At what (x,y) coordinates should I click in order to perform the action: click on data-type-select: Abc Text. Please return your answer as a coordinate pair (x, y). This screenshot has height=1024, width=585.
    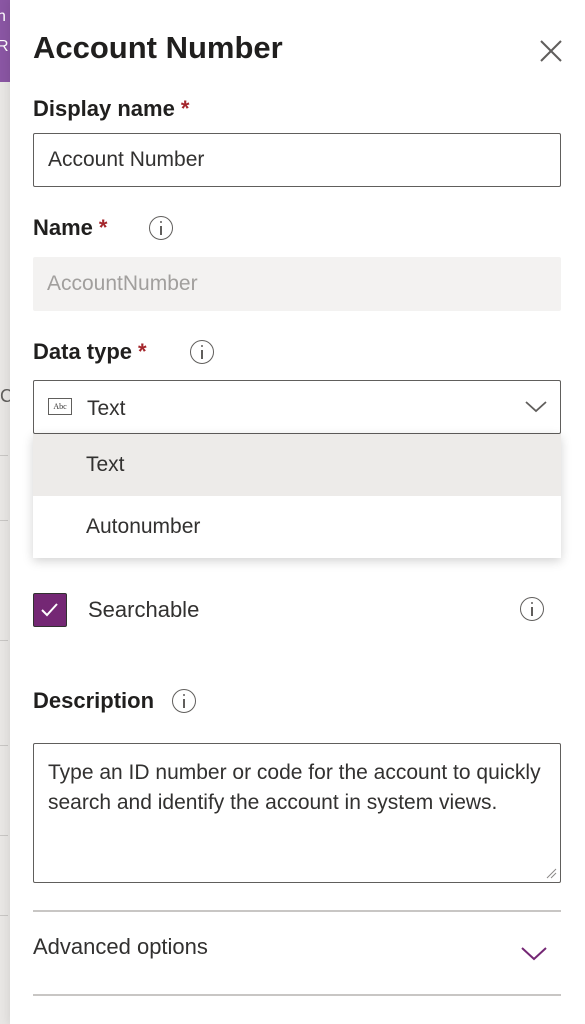
    Looking at the image, I should click on (297, 407).